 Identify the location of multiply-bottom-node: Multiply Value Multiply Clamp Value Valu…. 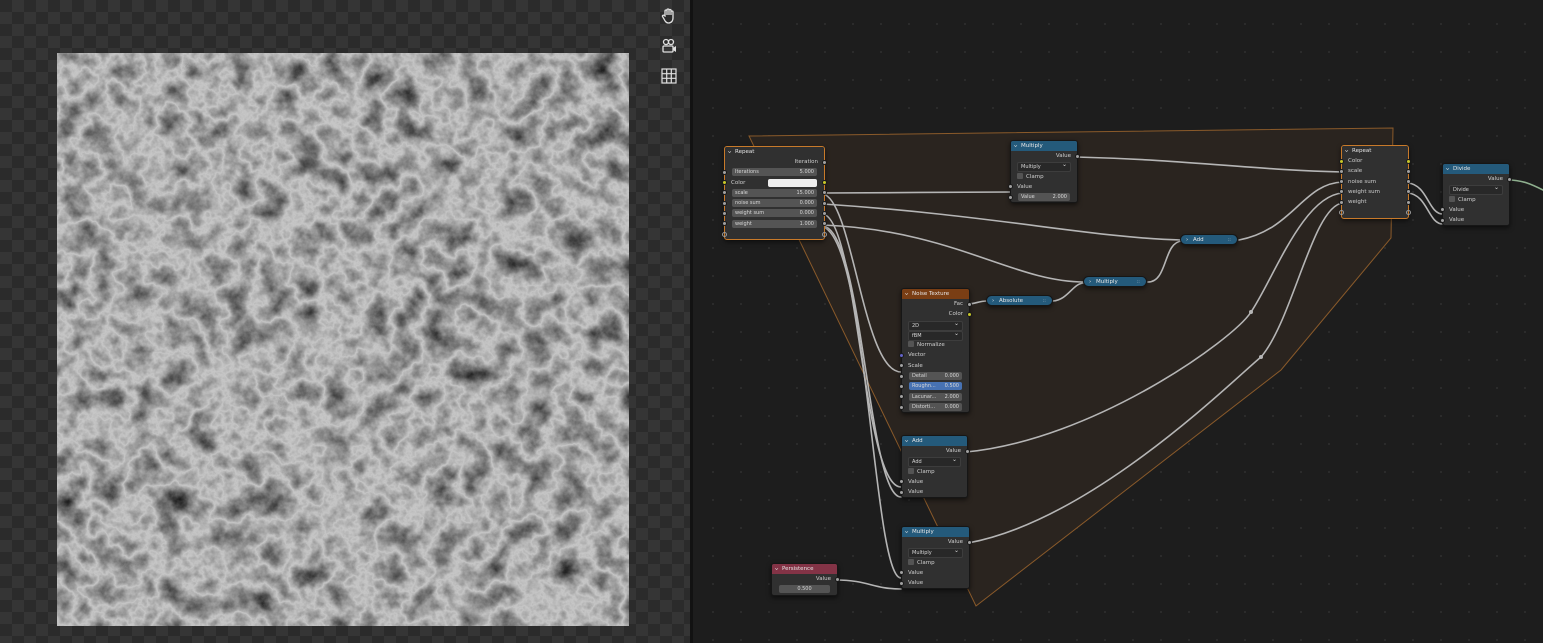
(935, 558).